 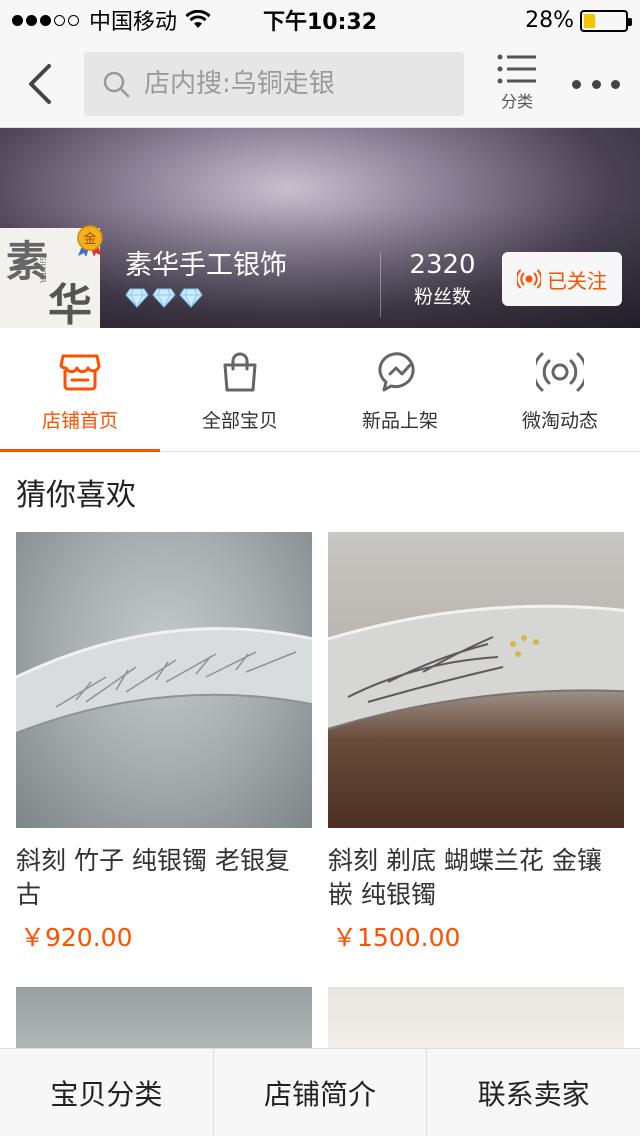 What do you see at coordinates (153, 877) in the screenshot?
I see `product-name: 斜刻 竹子 纯银镯 老银复古` at bounding box center [153, 877].